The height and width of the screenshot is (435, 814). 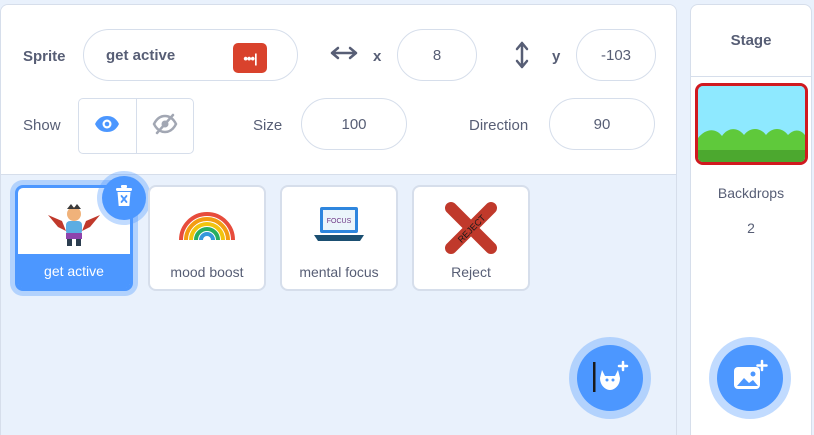 I want to click on sprite-tile-label: mood boost, so click(x=207, y=272).